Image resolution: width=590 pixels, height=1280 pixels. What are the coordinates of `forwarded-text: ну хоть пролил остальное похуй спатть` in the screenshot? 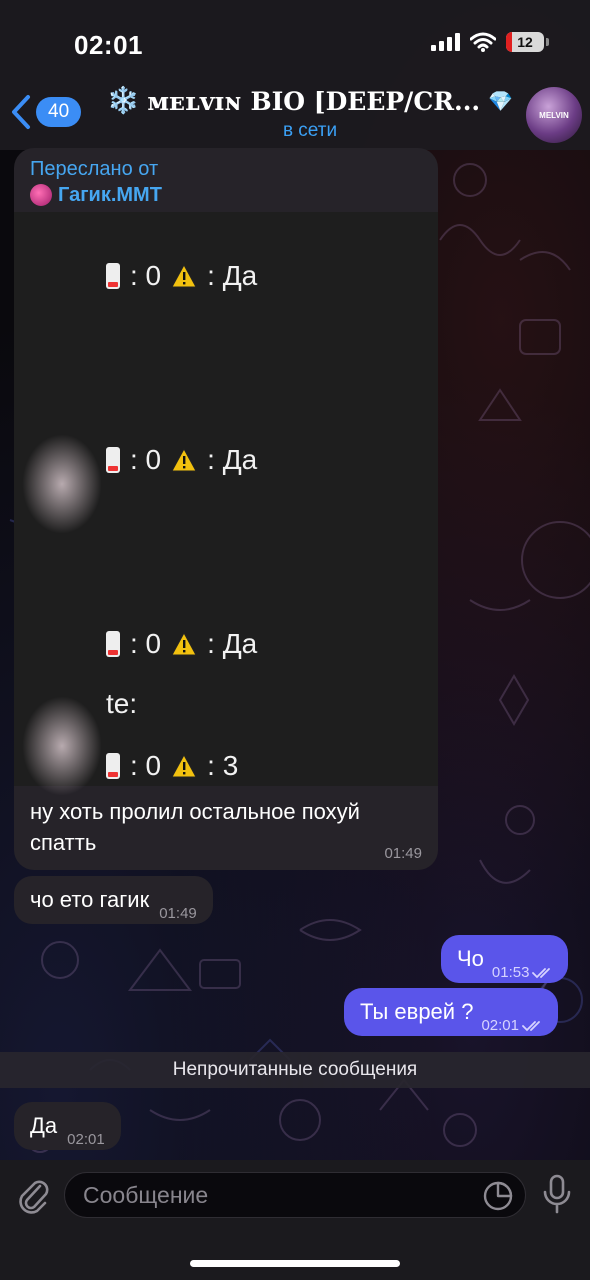 It's located at (195, 827).